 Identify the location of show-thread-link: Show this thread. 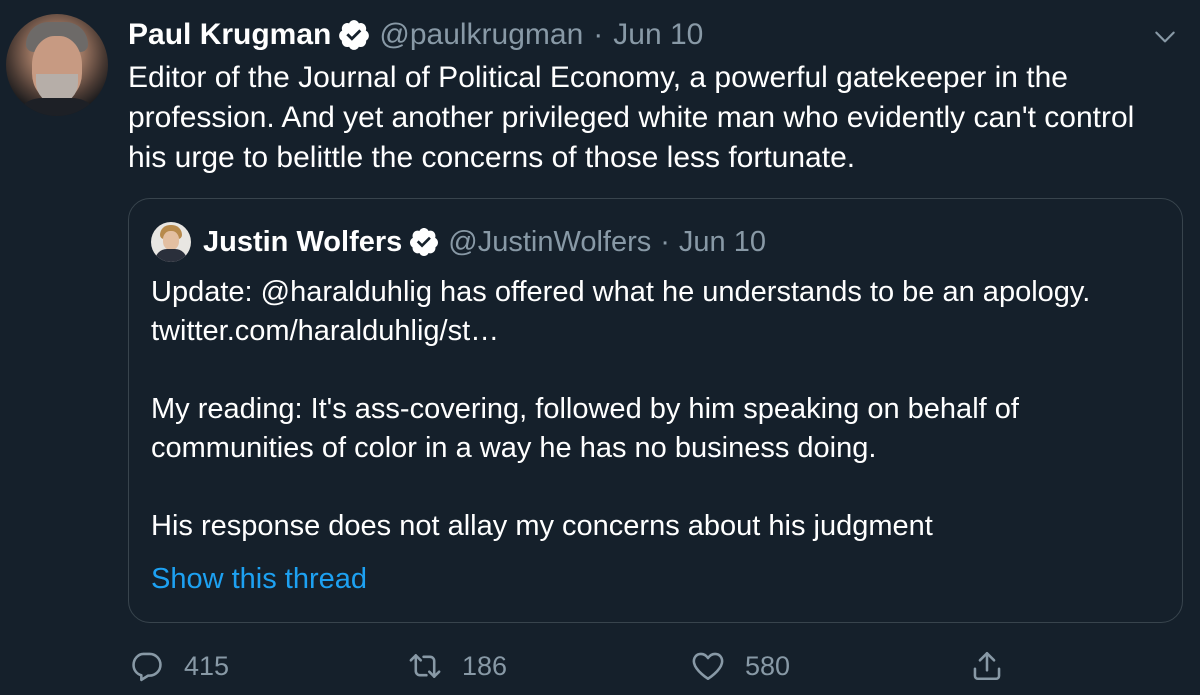
(259, 579).